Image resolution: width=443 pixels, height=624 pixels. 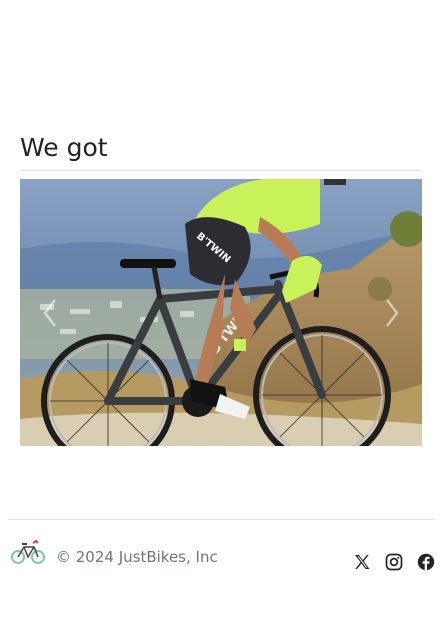 I want to click on bicycle-icon, so click(x=28, y=552).